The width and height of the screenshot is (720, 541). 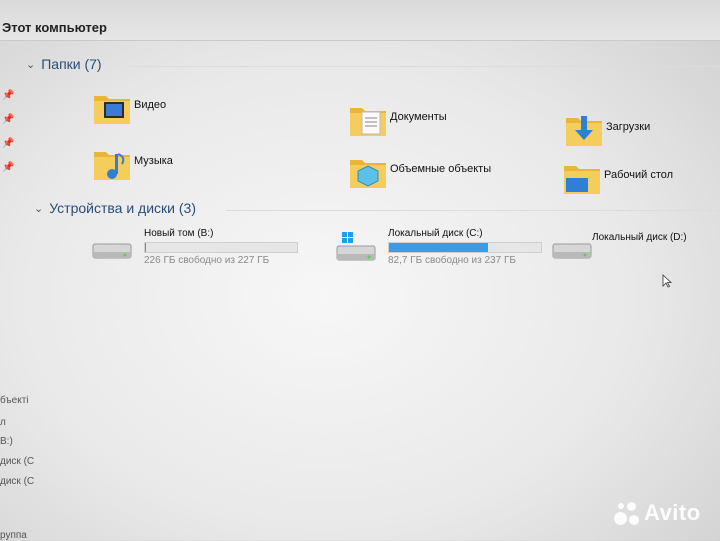 I want to click on drive-name: Локальный диск (D:), so click(x=639, y=237).